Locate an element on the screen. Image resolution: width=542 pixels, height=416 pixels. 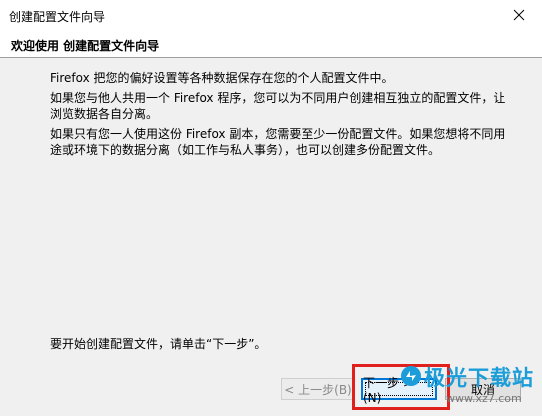
watermark-logo-icon is located at coordinates (411, 376).